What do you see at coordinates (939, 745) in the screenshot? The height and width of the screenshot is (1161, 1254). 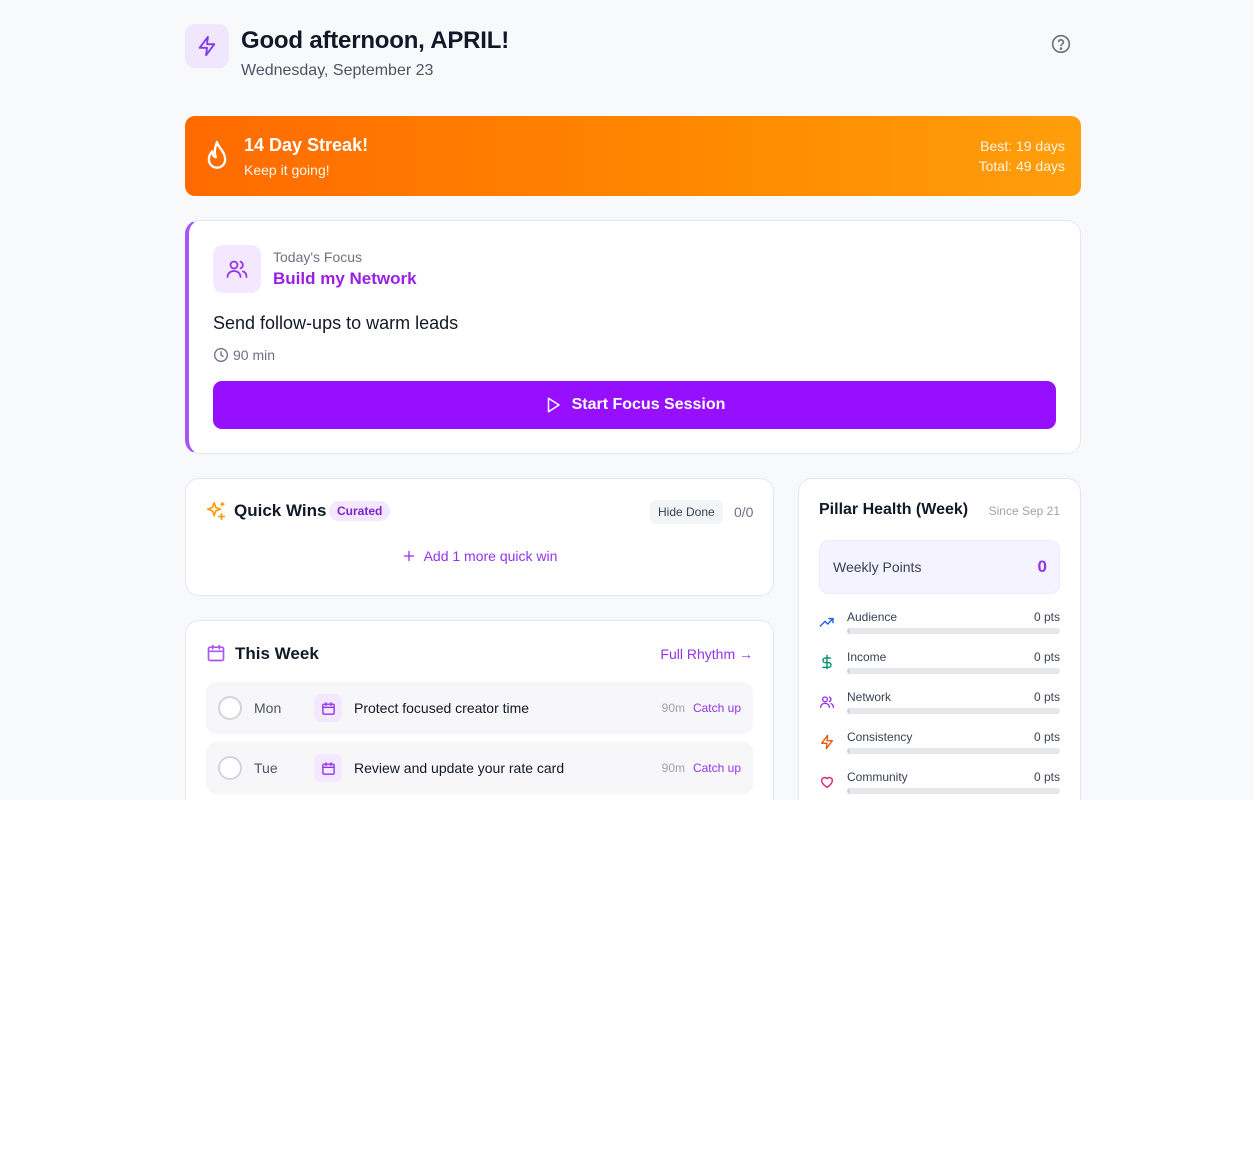 I see `pillar-row-consistency: Consistency 0 pts` at bounding box center [939, 745].